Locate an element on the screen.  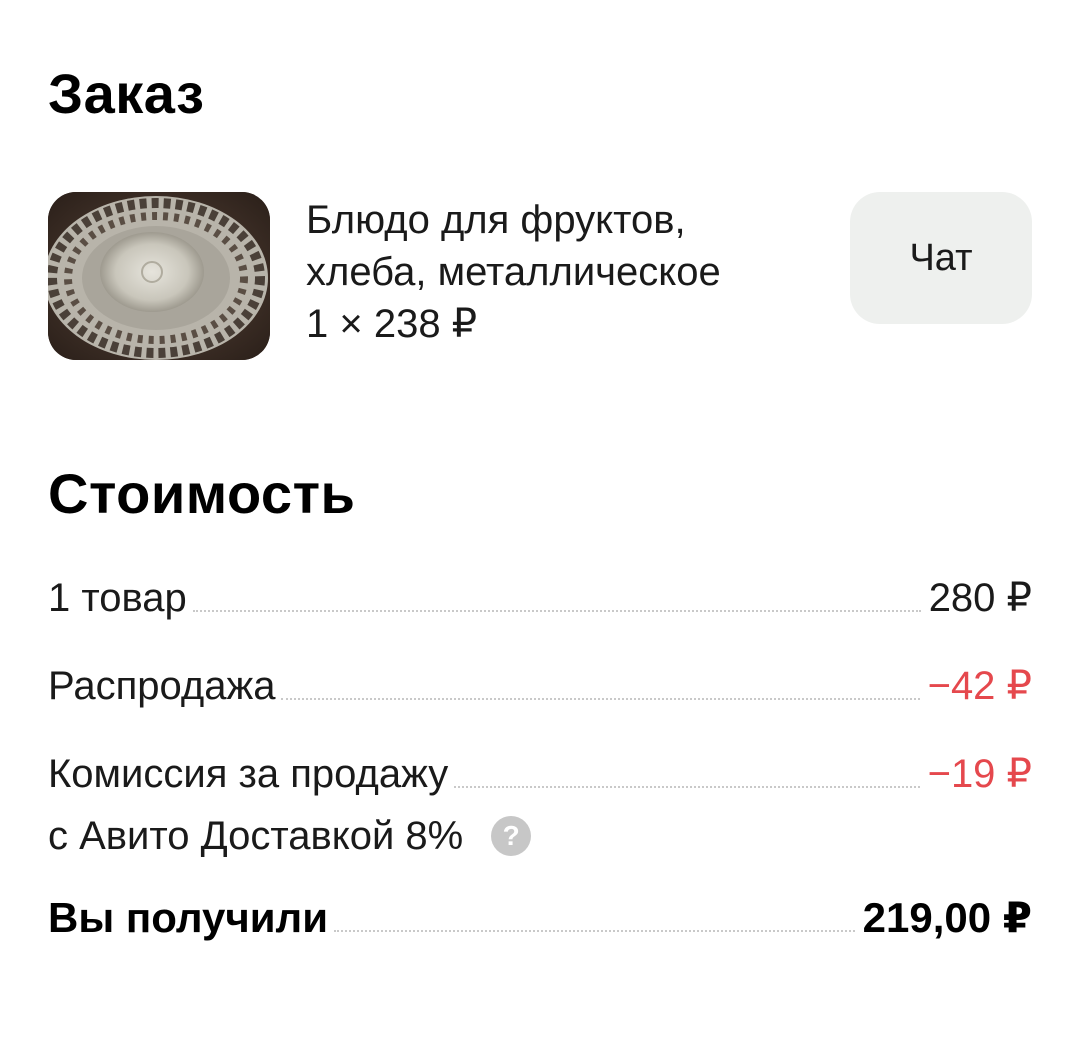
product-thumbnail is located at coordinates (159, 276).